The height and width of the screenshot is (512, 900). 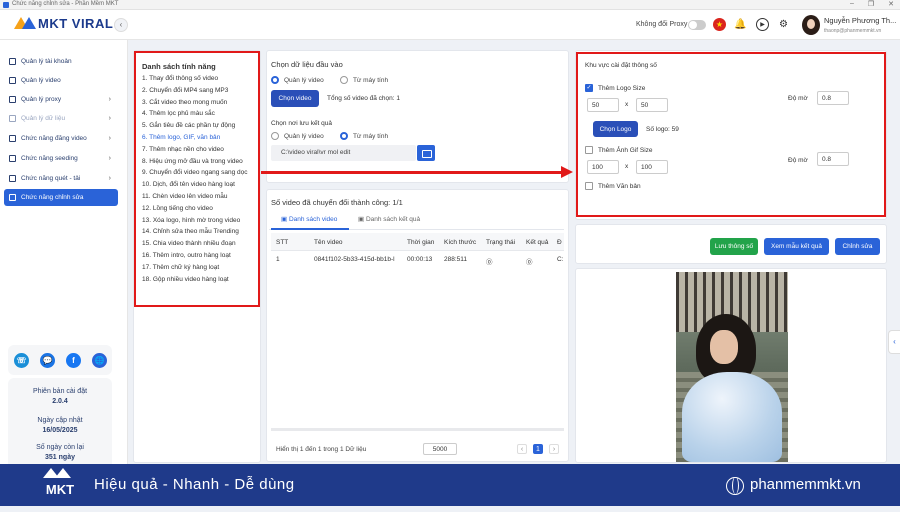 I want to click on facebook-icon: f, so click(x=73, y=360).